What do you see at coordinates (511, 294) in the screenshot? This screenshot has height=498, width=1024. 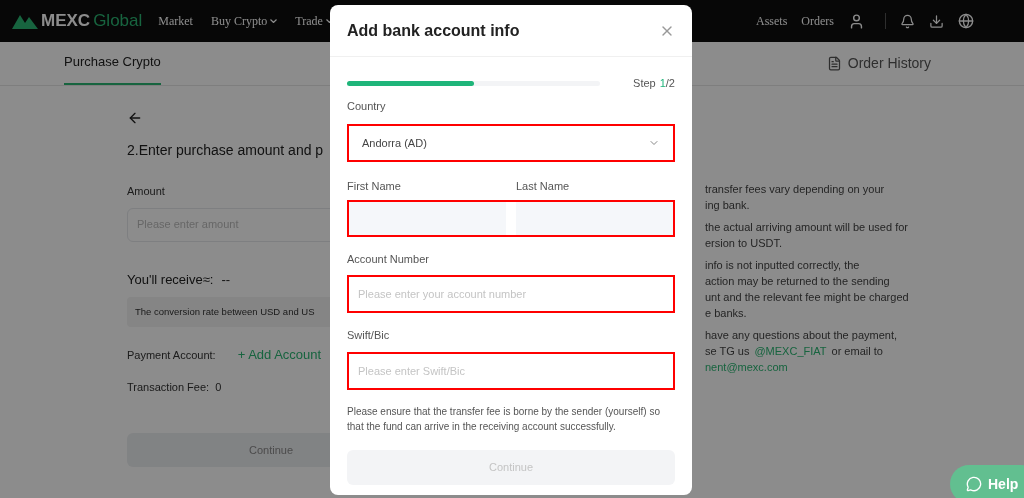 I see `text-field: Please enter your account number` at bounding box center [511, 294].